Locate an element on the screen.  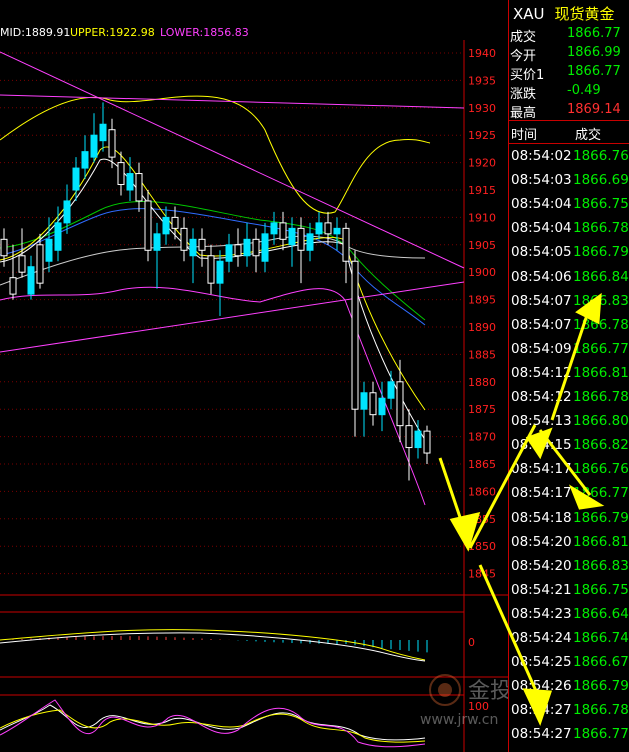
tick-price: 1866.81 is located at coordinates (601, 372).